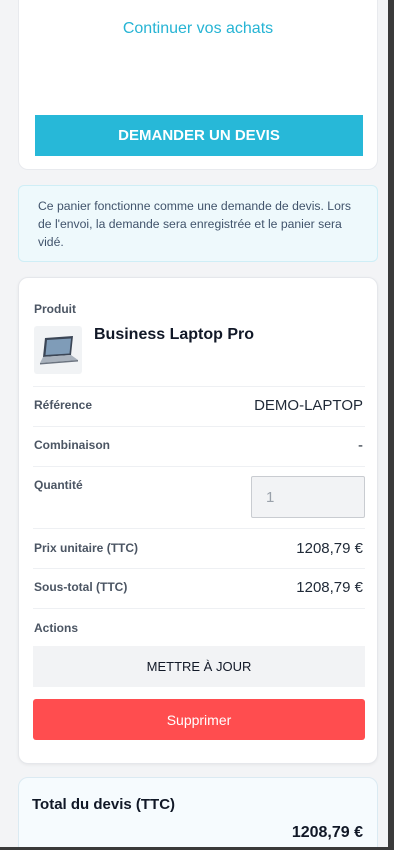 The height and width of the screenshot is (850, 394). I want to click on quantity-label: Quantité, so click(58, 485).